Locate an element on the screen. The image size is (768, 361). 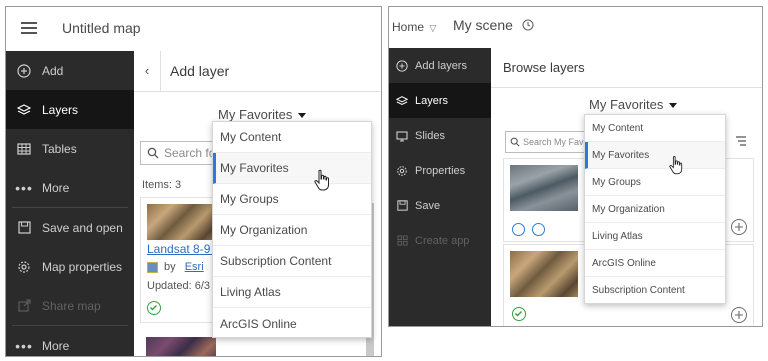
home-label: Home is located at coordinates (408, 27).